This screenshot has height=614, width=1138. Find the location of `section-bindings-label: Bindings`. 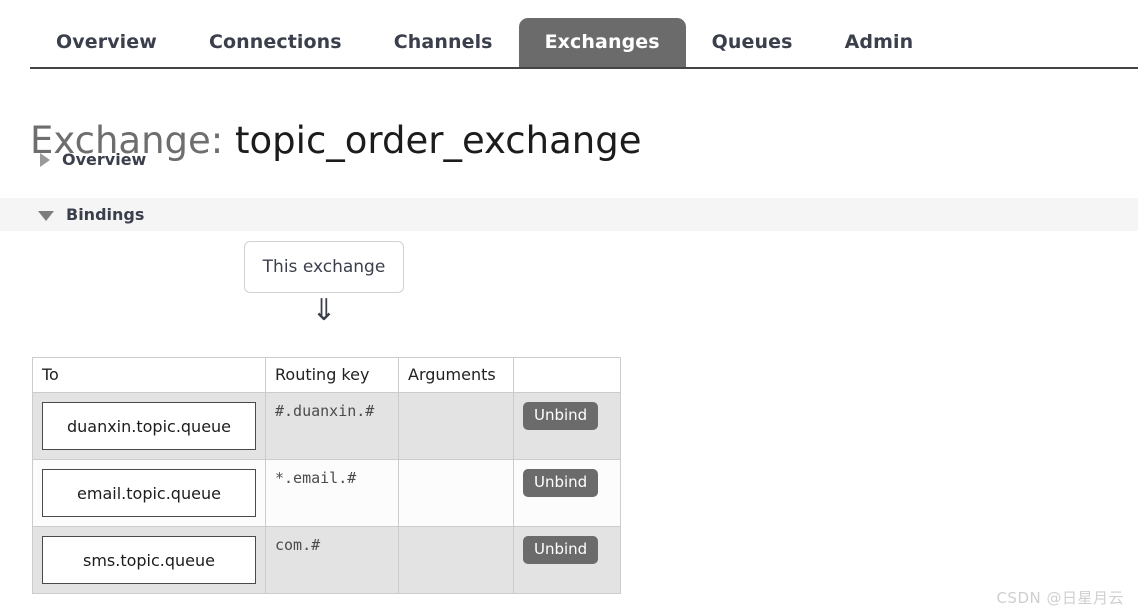

section-bindings-label: Bindings is located at coordinates (105, 214).